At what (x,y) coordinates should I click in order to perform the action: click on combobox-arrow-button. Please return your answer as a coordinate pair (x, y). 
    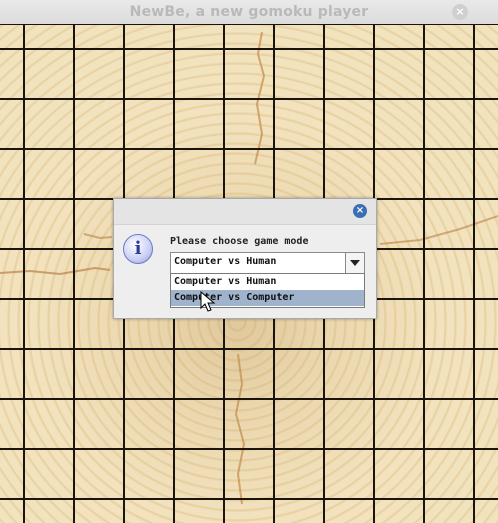
    Looking at the image, I should click on (354, 263).